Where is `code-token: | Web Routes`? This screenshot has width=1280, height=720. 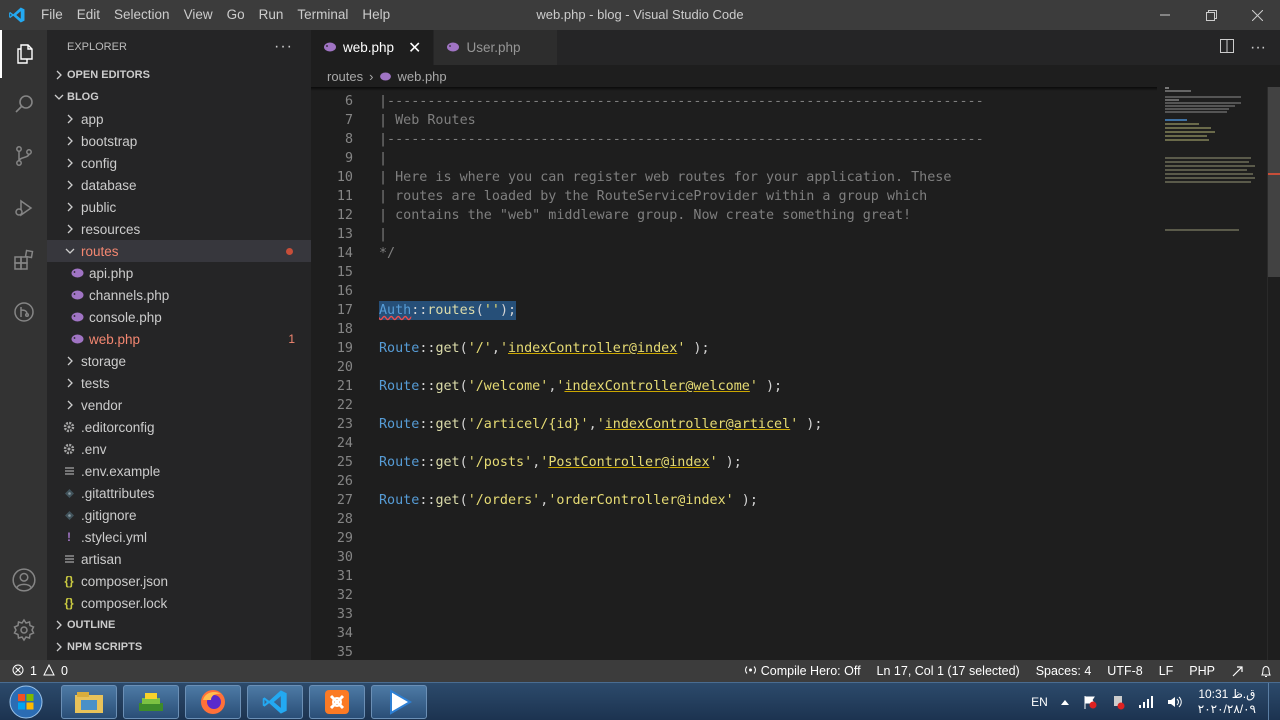 code-token: | Web Routes is located at coordinates (427, 120).